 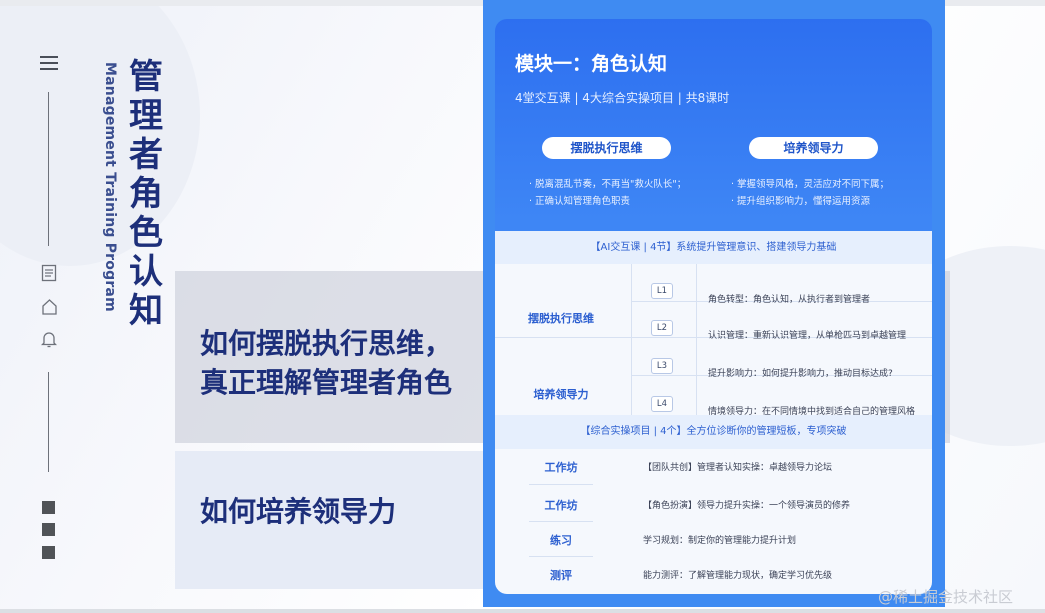 What do you see at coordinates (720, 541) in the screenshot?
I see `project-desc: 学习规划：制定你的管理能力提升计划` at bounding box center [720, 541].